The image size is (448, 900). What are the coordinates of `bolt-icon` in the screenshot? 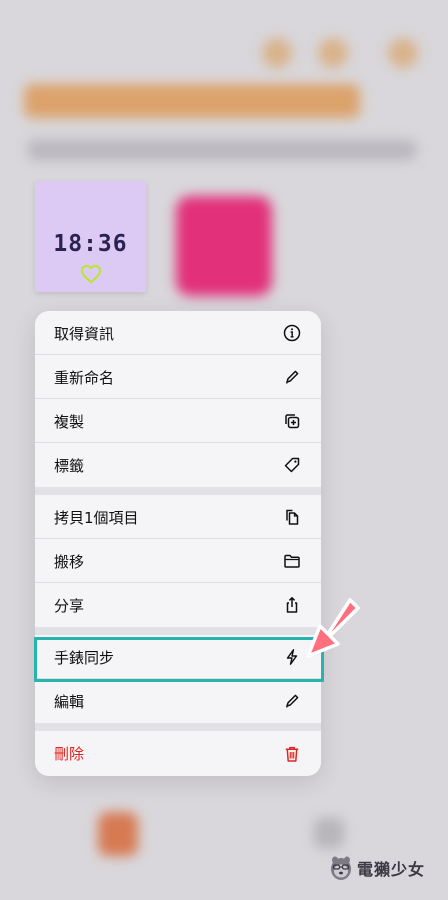 It's located at (292, 657).